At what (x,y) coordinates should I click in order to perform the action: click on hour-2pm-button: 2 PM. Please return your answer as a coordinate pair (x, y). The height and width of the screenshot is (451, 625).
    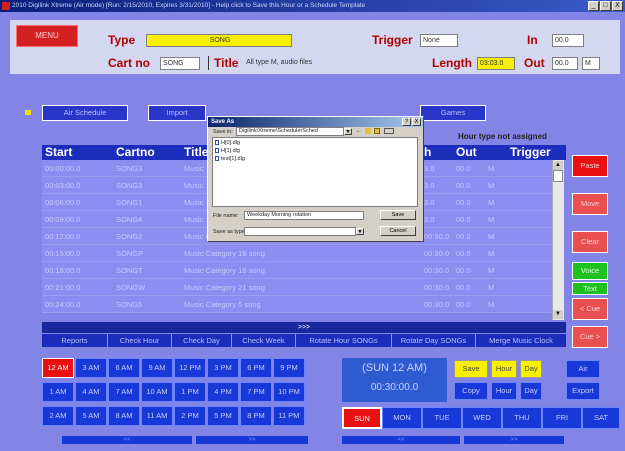
    Looking at the image, I should click on (190, 416).